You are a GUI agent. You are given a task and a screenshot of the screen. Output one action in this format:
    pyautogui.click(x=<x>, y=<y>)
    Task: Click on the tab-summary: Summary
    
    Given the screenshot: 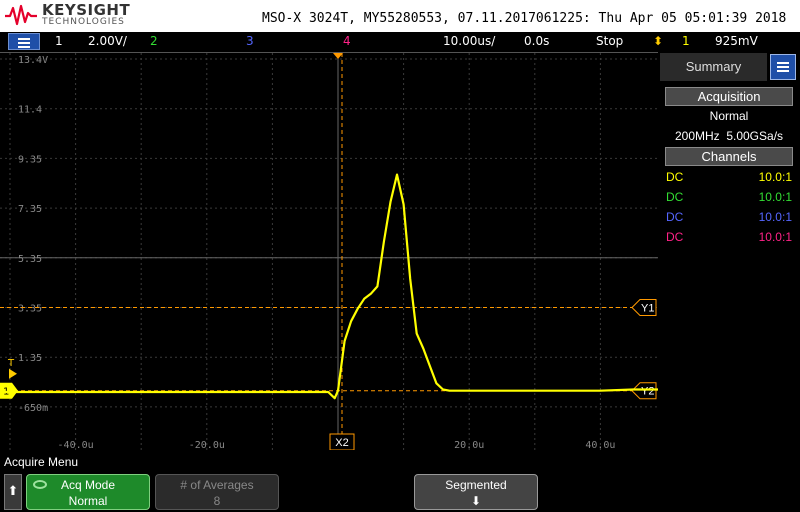 What is the action you would take?
    pyautogui.click(x=713, y=67)
    